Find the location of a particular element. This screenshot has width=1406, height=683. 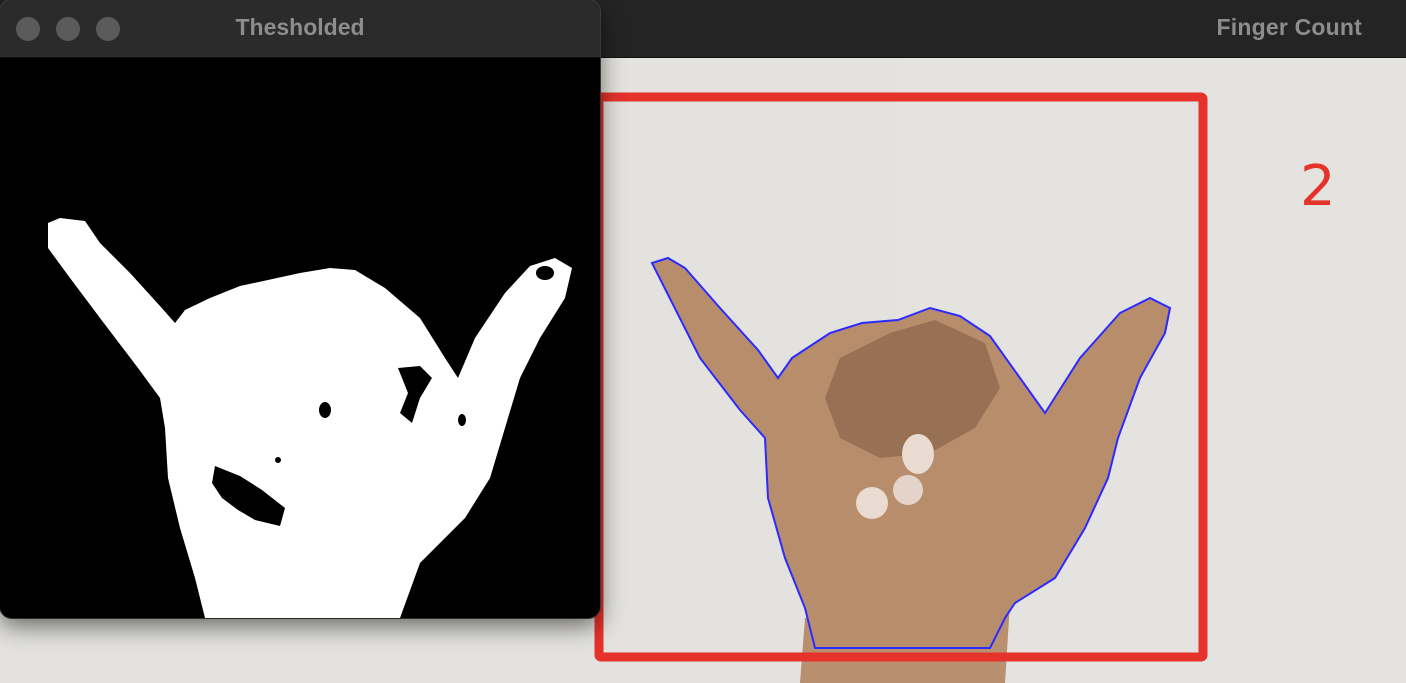

finger-count-value: 2 is located at coordinates (1318, 186).